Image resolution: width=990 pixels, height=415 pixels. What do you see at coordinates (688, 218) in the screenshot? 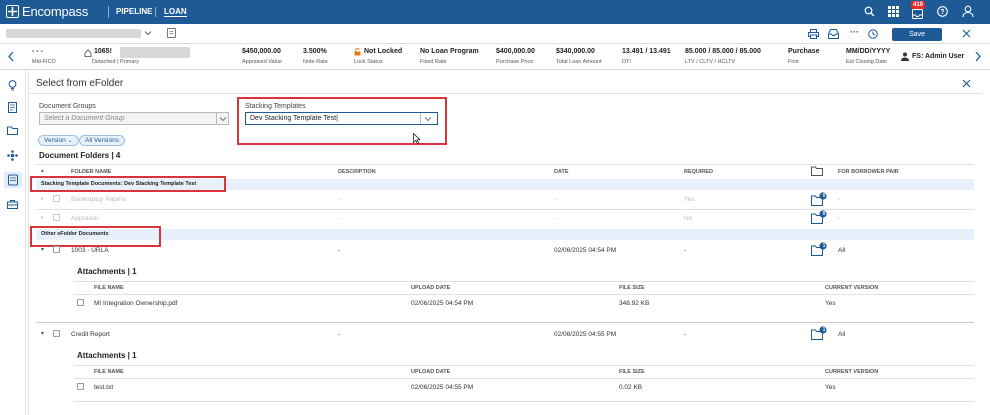
I see `folder-required: No` at bounding box center [688, 218].